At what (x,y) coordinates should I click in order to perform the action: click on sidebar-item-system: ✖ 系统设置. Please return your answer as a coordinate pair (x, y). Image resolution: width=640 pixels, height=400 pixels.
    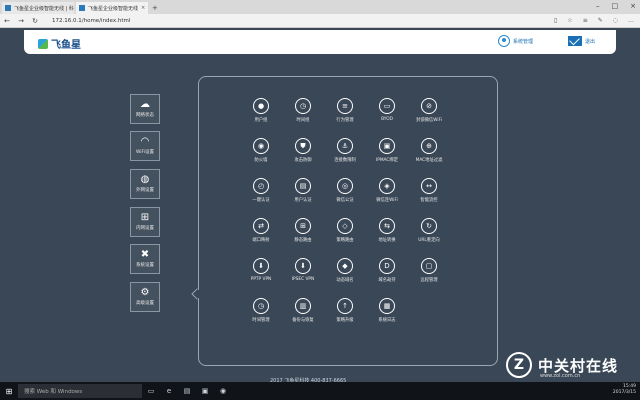
    Looking at the image, I should click on (145, 259).